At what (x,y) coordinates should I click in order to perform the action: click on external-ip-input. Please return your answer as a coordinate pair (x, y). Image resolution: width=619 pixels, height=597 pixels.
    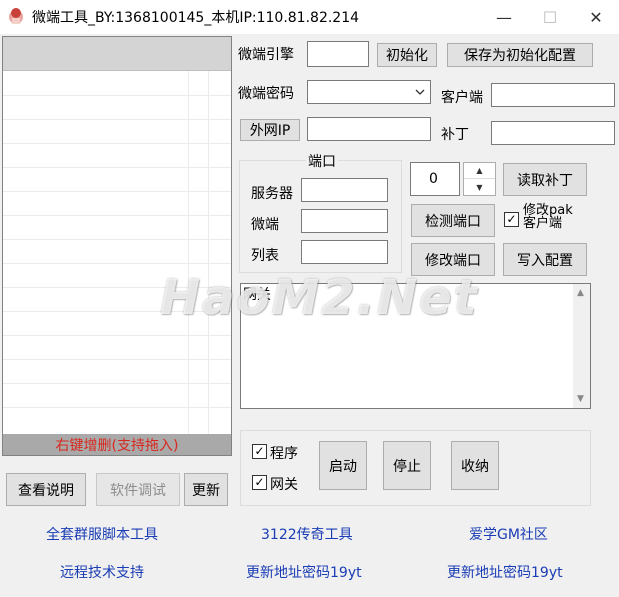
    Looking at the image, I should click on (369, 129).